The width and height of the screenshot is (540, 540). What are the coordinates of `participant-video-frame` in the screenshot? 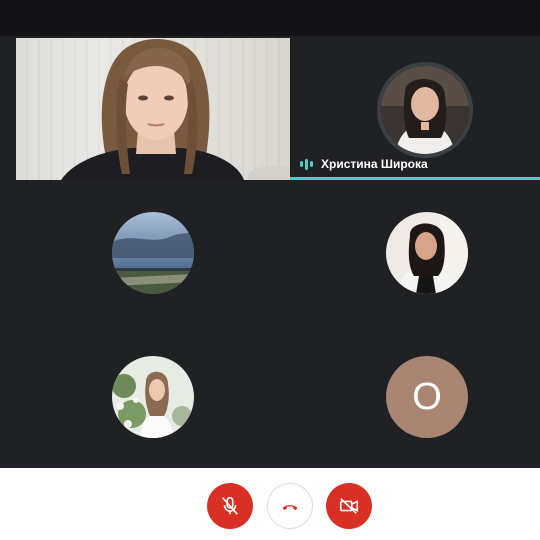 It's located at (175, 109).